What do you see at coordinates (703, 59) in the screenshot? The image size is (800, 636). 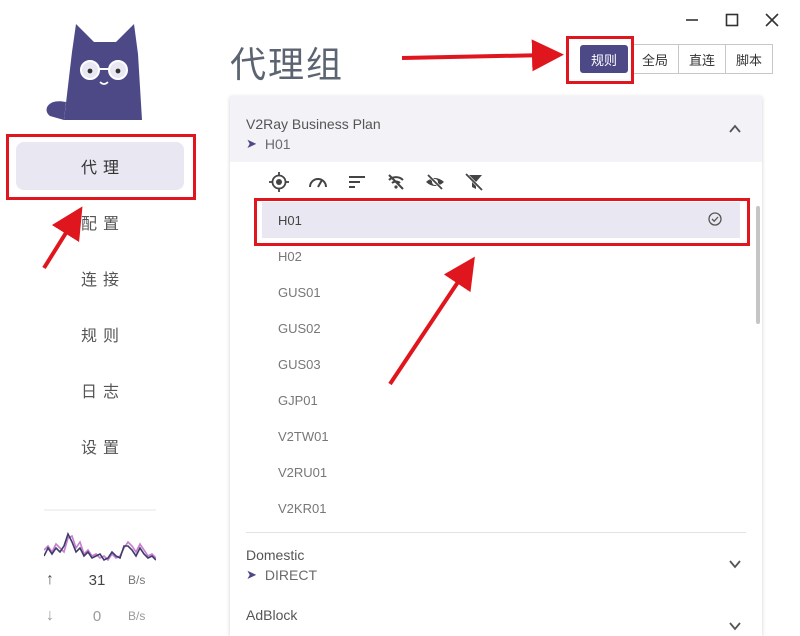 I see `mode-direct-button: 直连` at bounding box center [703, 59].